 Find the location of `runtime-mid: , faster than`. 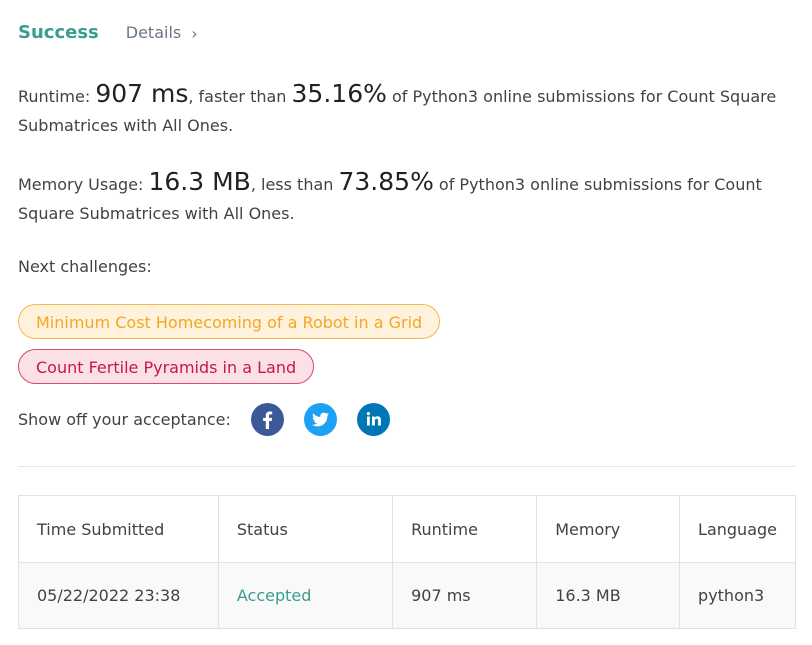

runtime-mid: , faster than is located at coordinates (240, 96).